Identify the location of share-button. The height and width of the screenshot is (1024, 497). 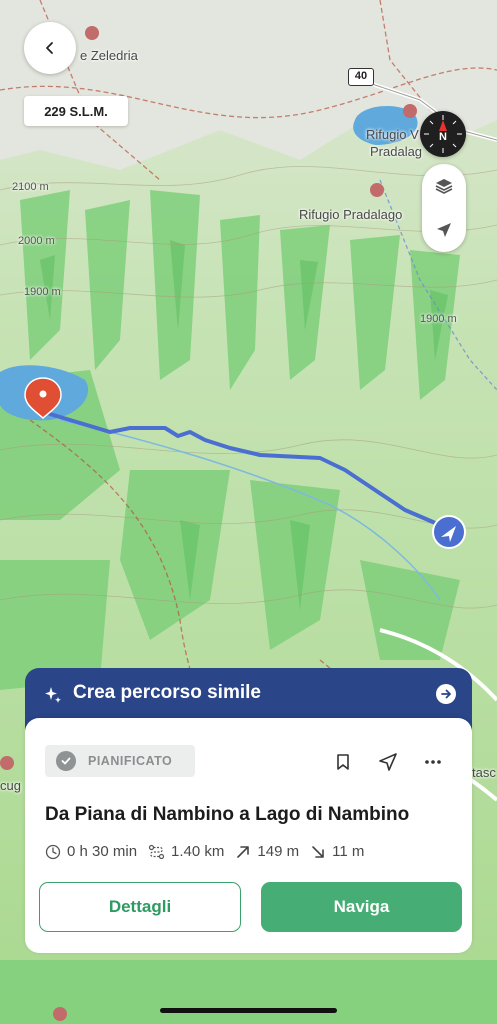
(388, 762).